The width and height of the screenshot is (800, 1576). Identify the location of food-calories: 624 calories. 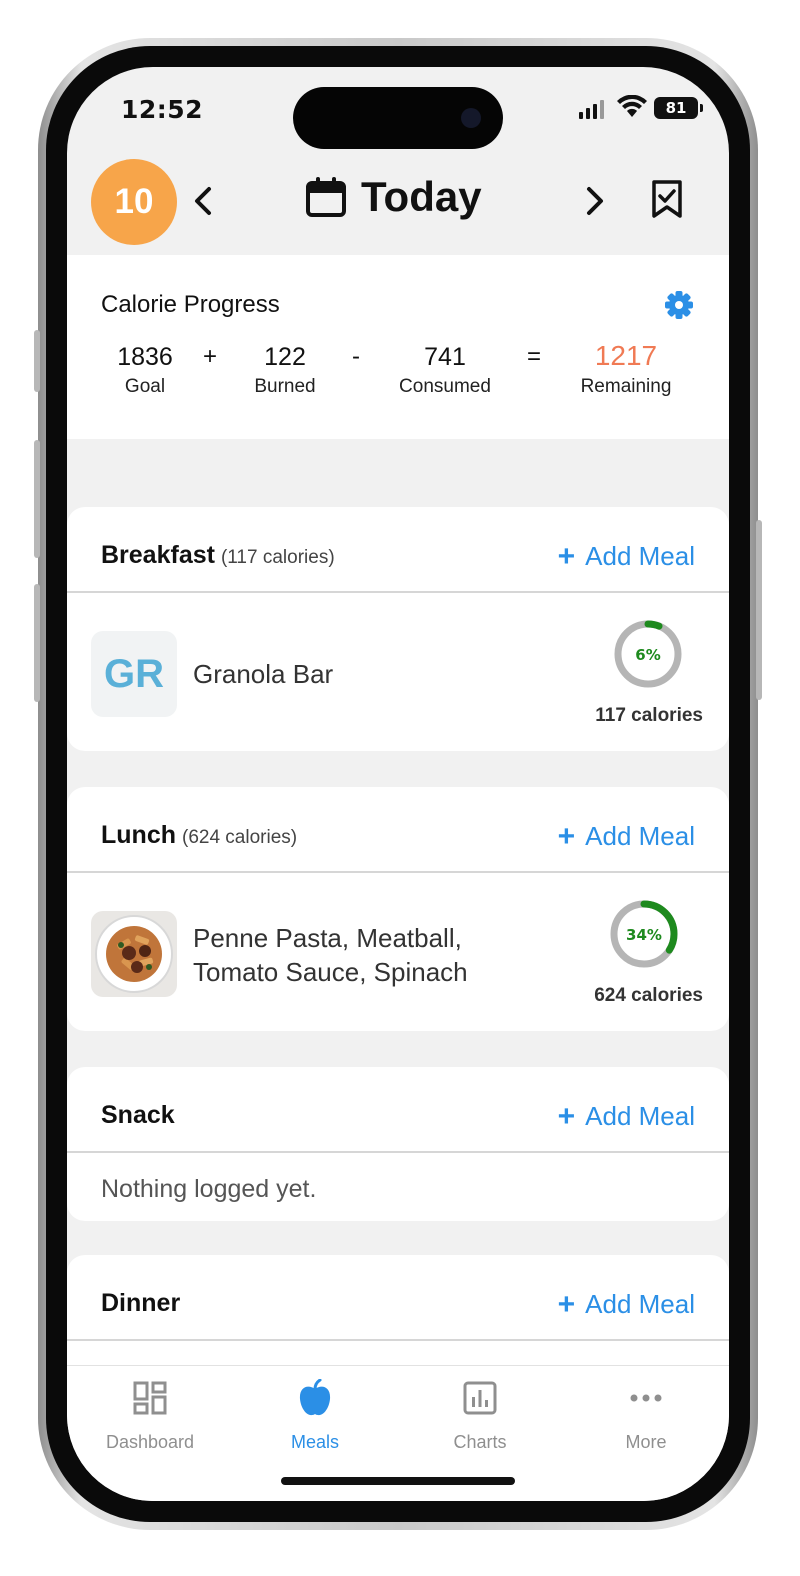
(648, 995).